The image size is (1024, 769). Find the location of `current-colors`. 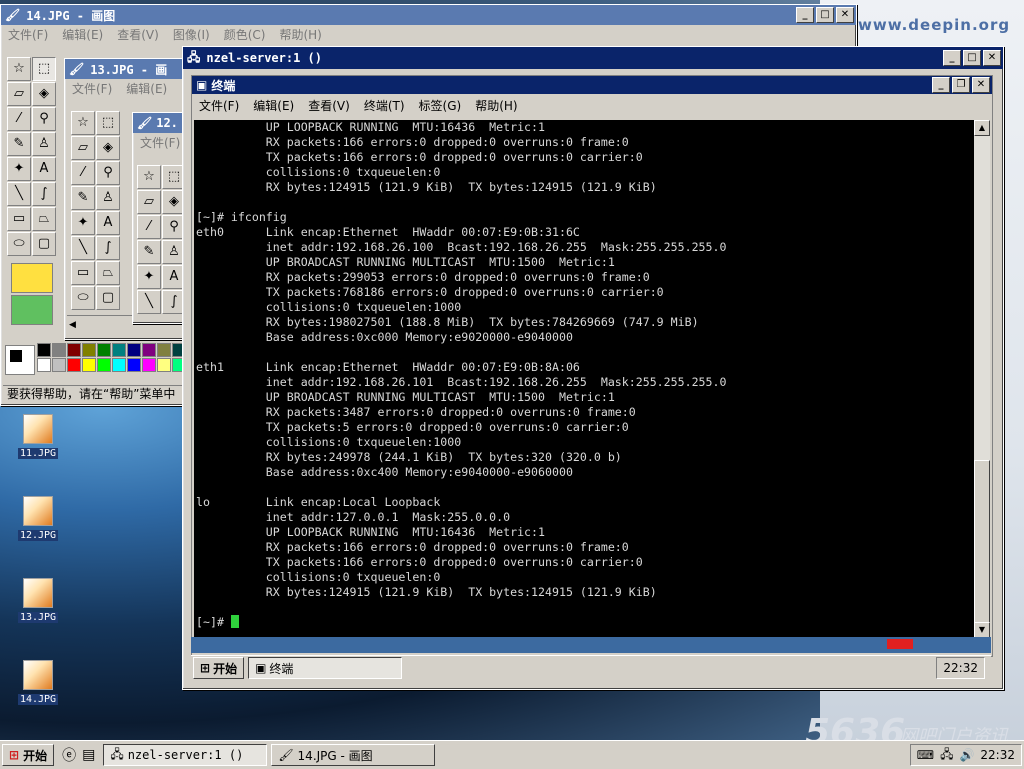

current-colors is located at coordinates (20, 360).